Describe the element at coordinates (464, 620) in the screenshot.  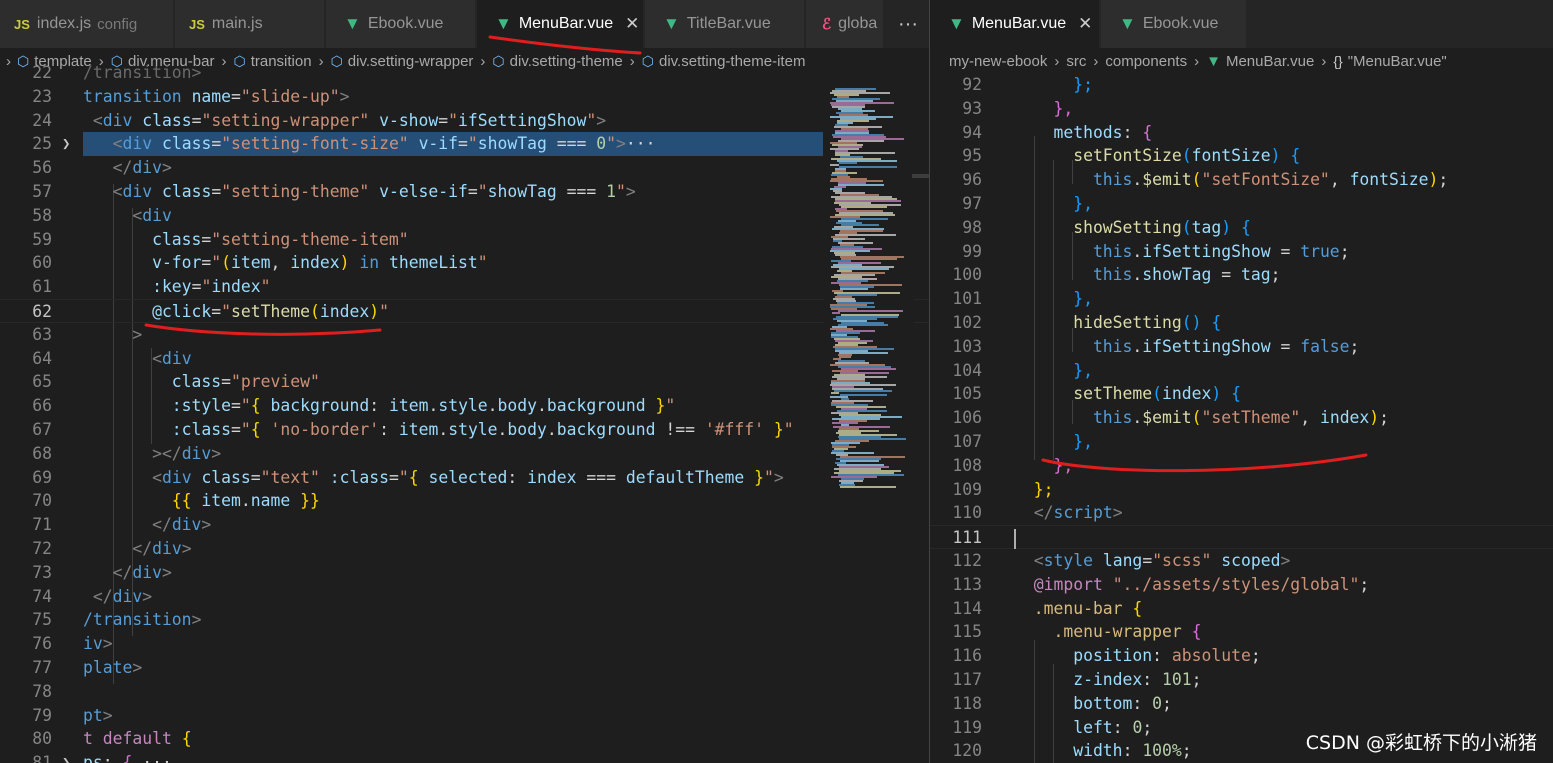
I see `code-line: 75/transition>` at that location.